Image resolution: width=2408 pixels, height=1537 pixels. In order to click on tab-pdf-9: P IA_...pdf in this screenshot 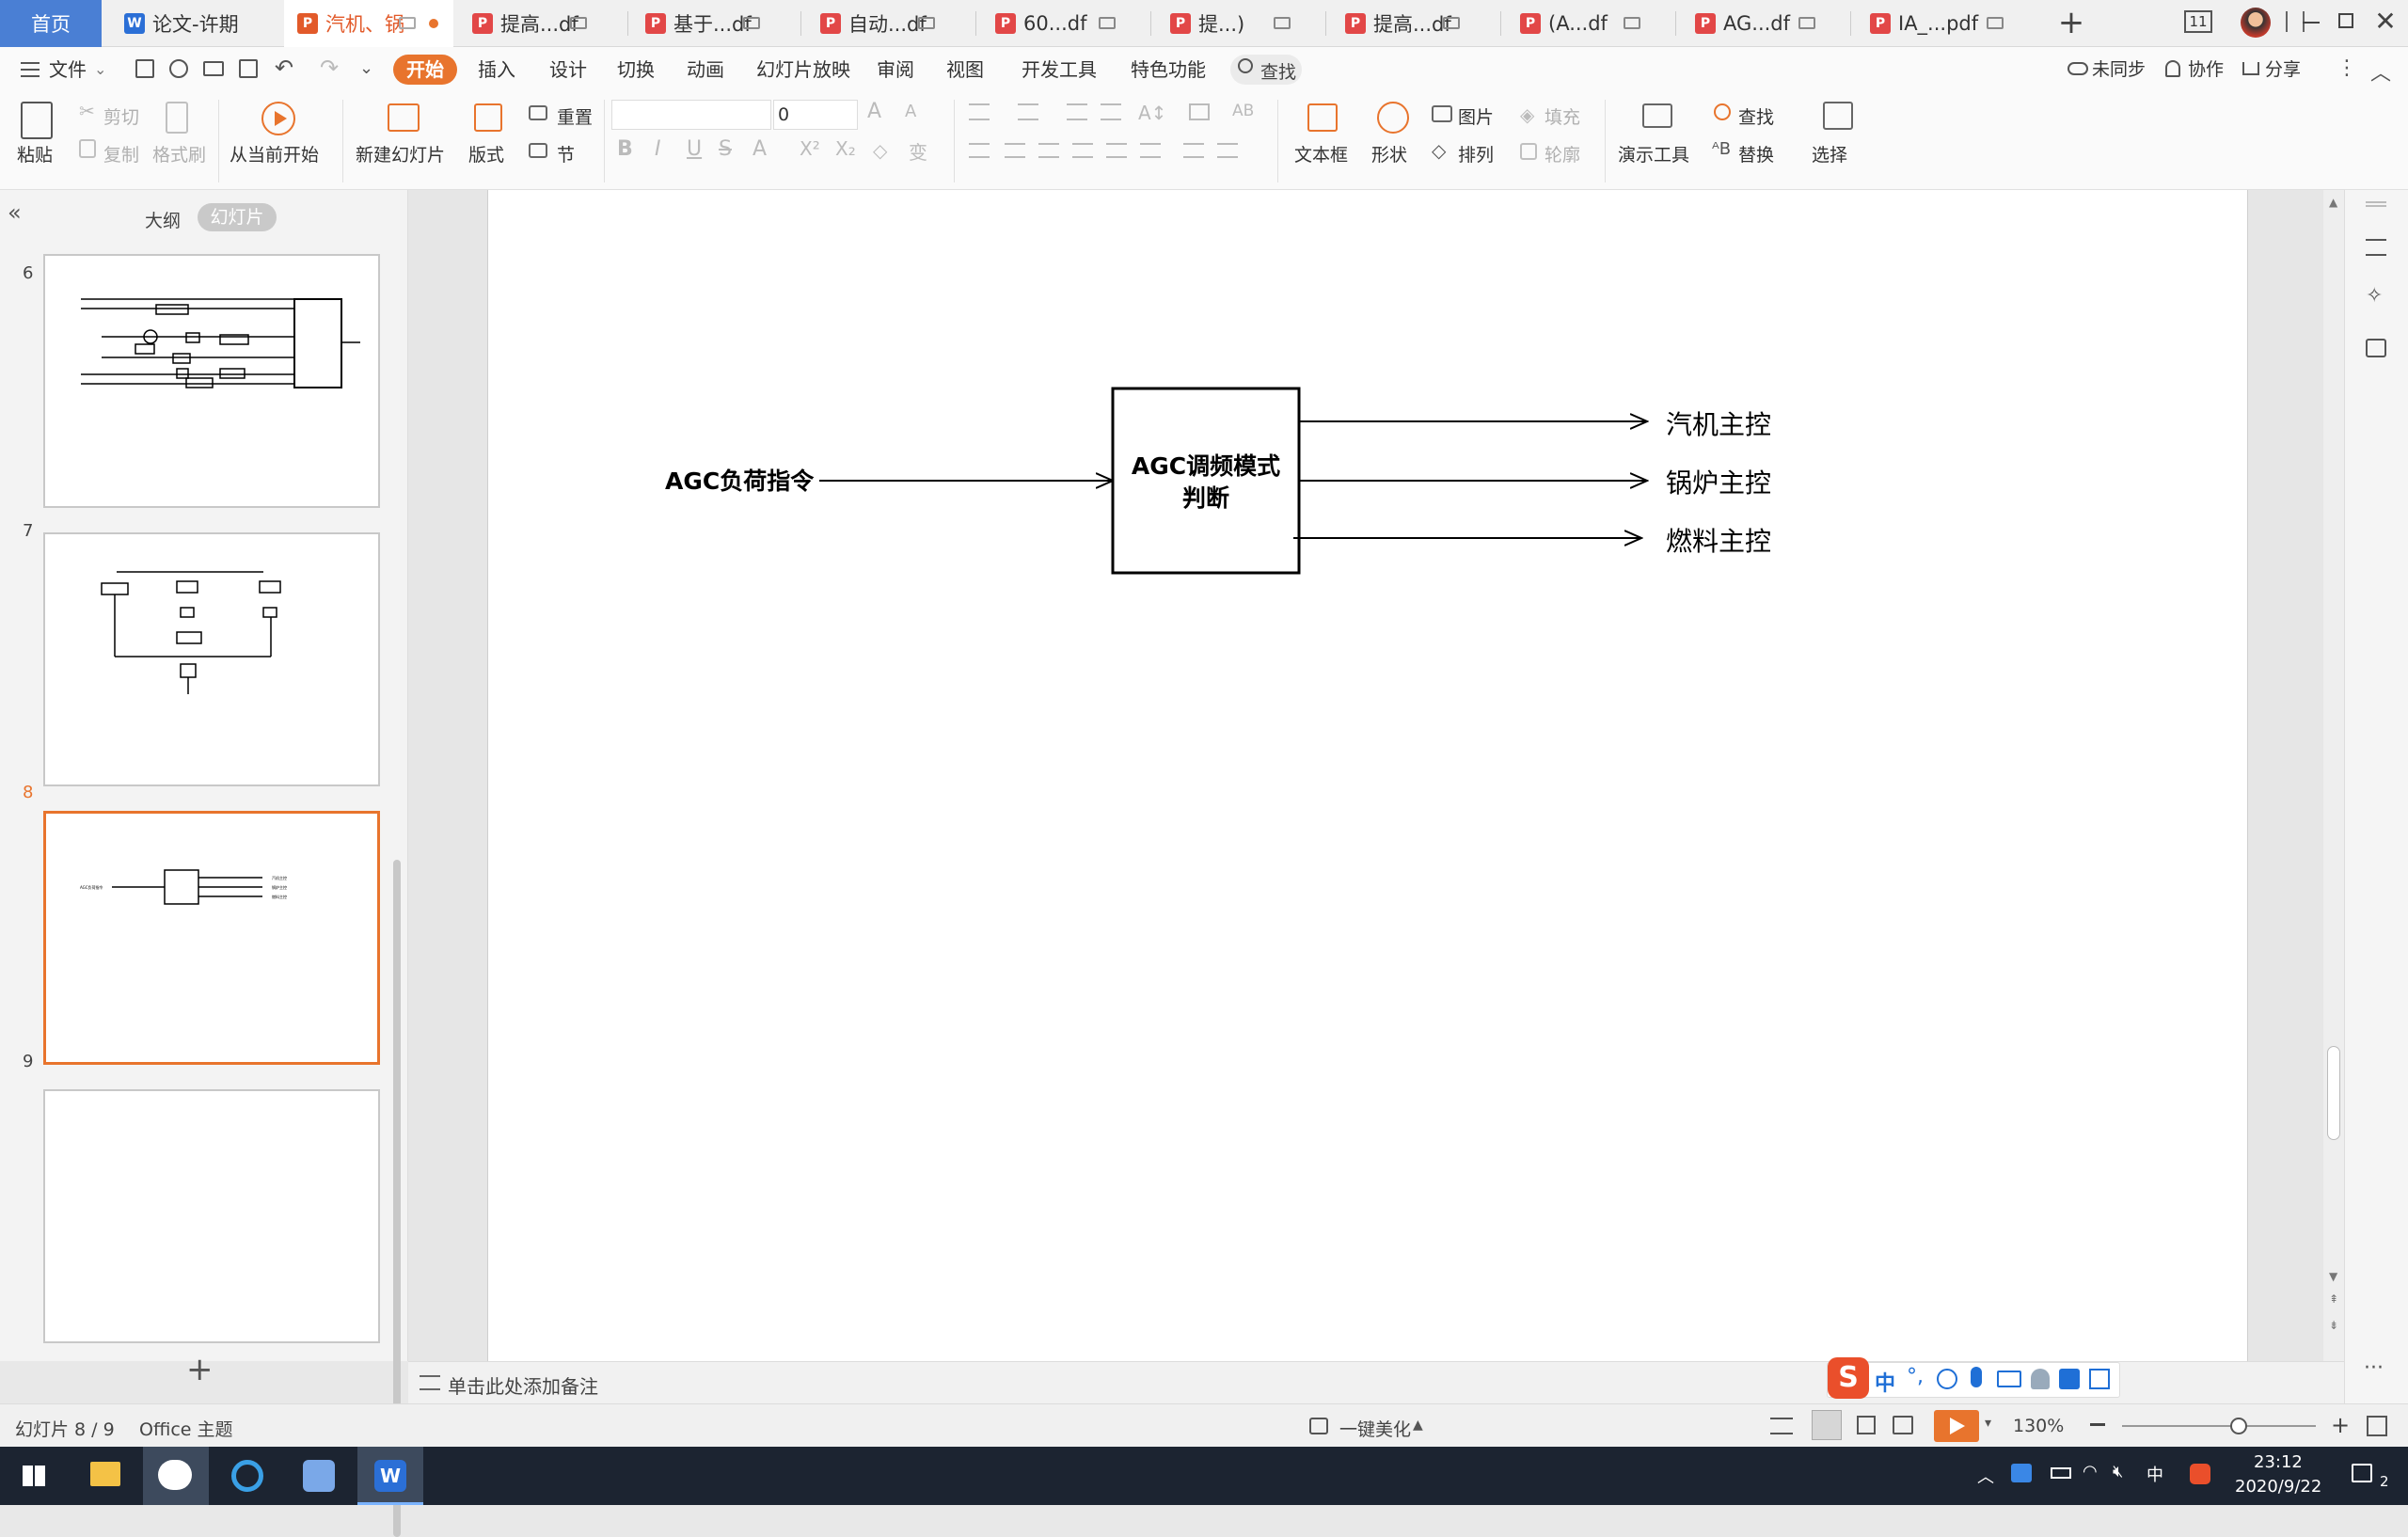, I will do `click(1947, 23)`.